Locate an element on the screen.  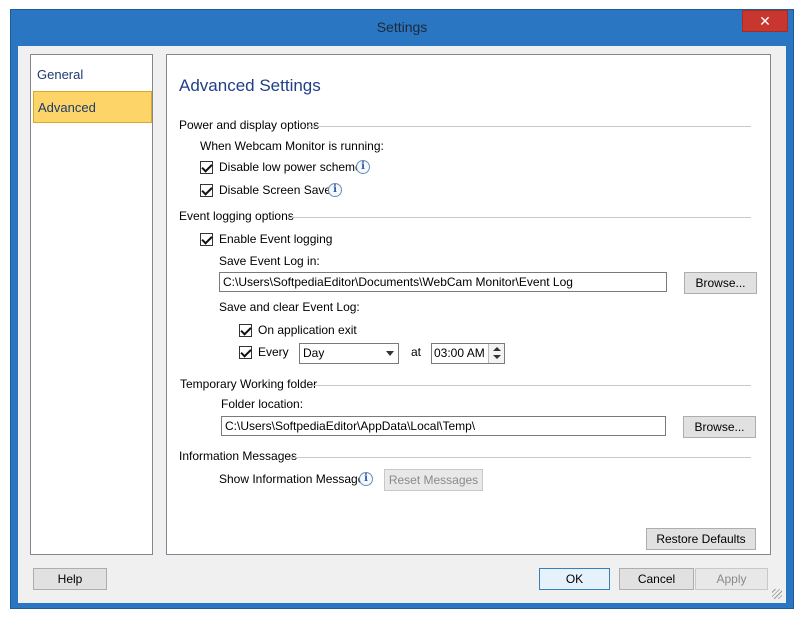
restore-defaults-button: Restore Defaults is located at coordinates (701, 539).